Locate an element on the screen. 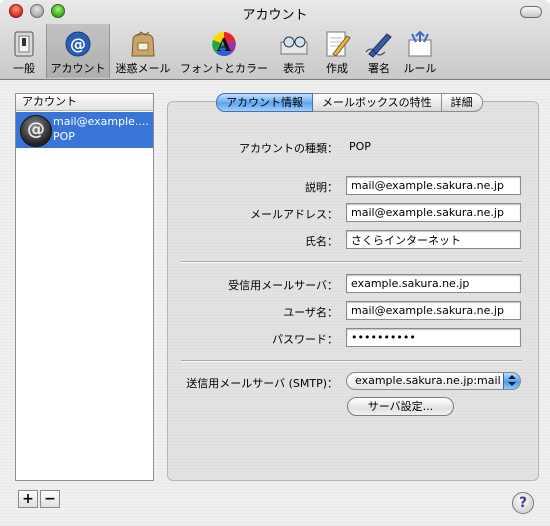 Image resolution: width=550 pixels, height=526 pixels. toolbar-rules: ルール is located at coordinates (420, 51).